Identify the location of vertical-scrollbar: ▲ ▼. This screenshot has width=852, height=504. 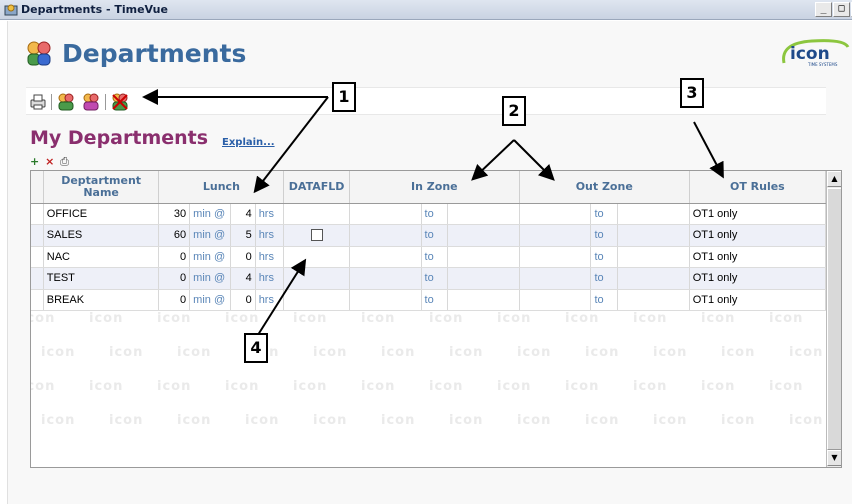
(833, 319).